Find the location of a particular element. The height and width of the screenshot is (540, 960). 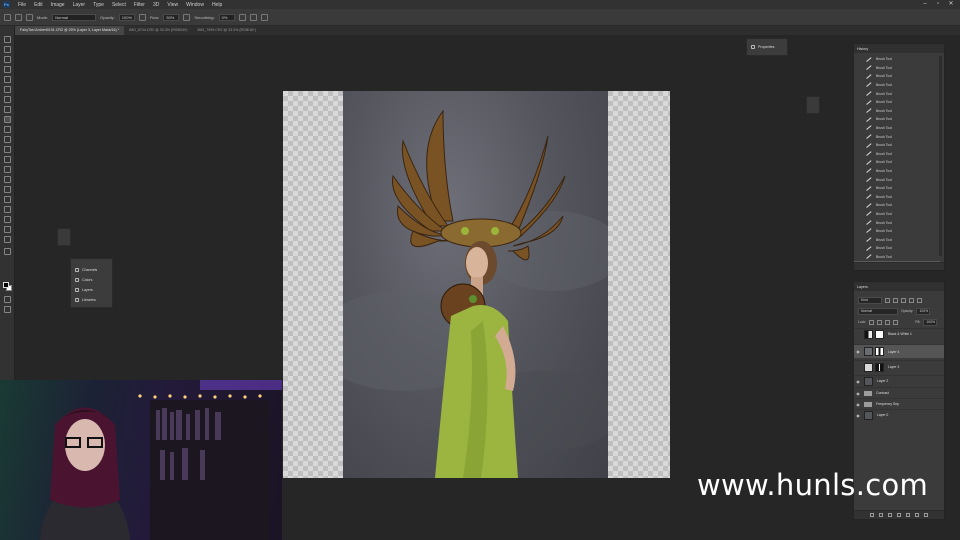

mode-select: Normal is located at coordinates (74, 17).